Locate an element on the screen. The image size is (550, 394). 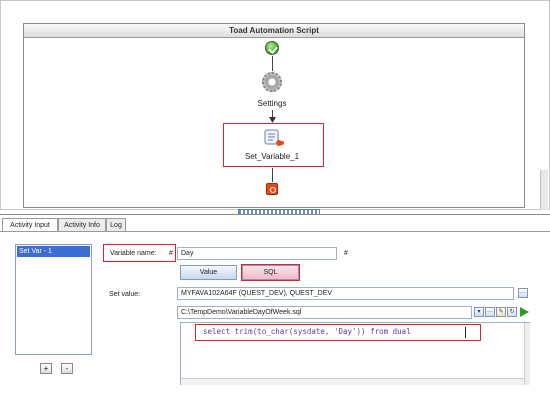
activity-tabs: Activity Input Activity Info Log is located at coordinates (275, 225).